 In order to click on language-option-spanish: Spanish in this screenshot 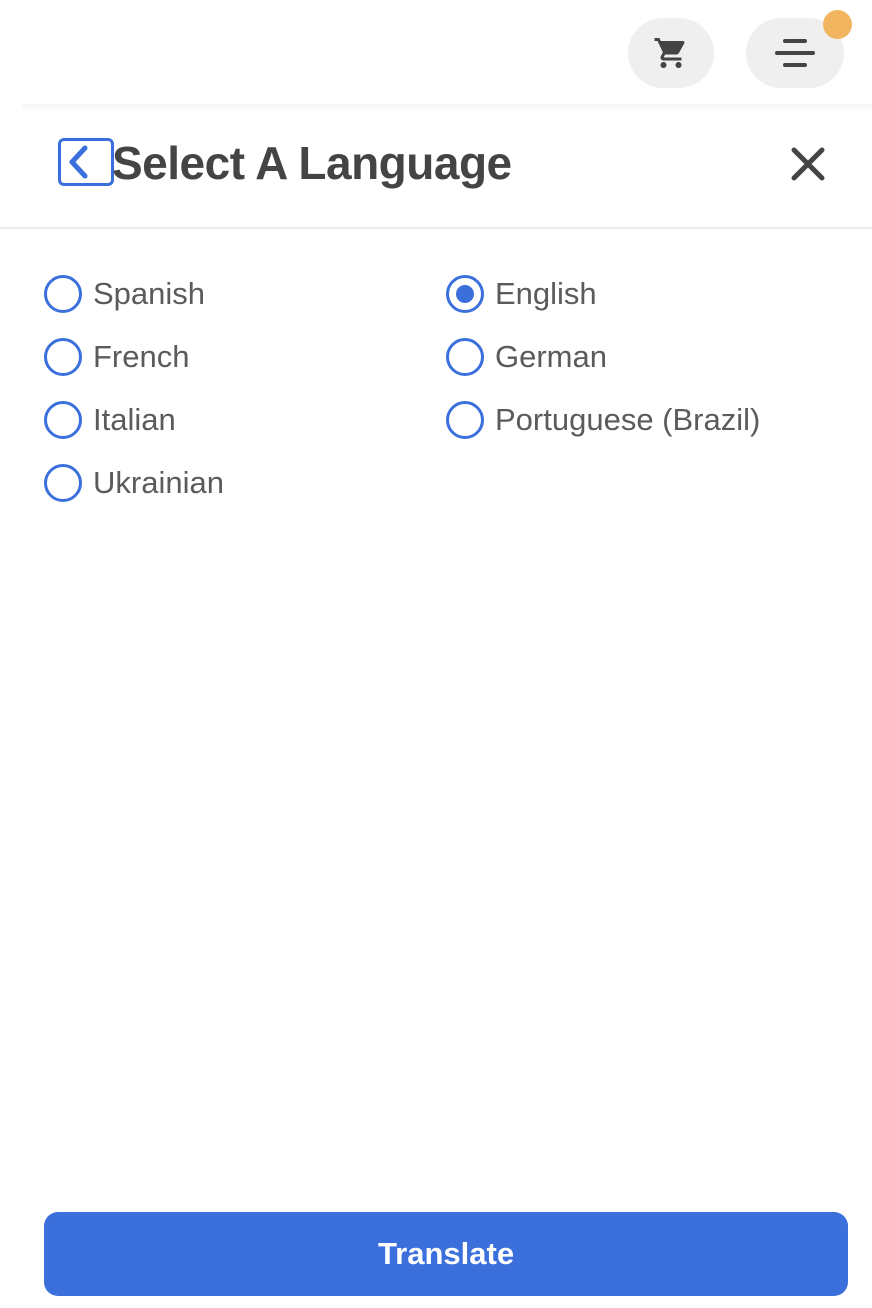, I will do `click(124, 294)`.